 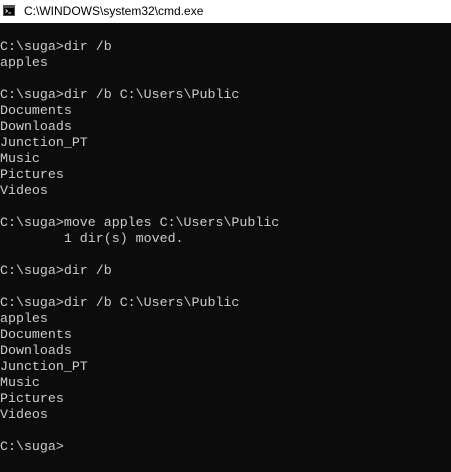 I want to click on console-line: C:\suga>move apples C:\Users\Public, so click(x=140, y=222).